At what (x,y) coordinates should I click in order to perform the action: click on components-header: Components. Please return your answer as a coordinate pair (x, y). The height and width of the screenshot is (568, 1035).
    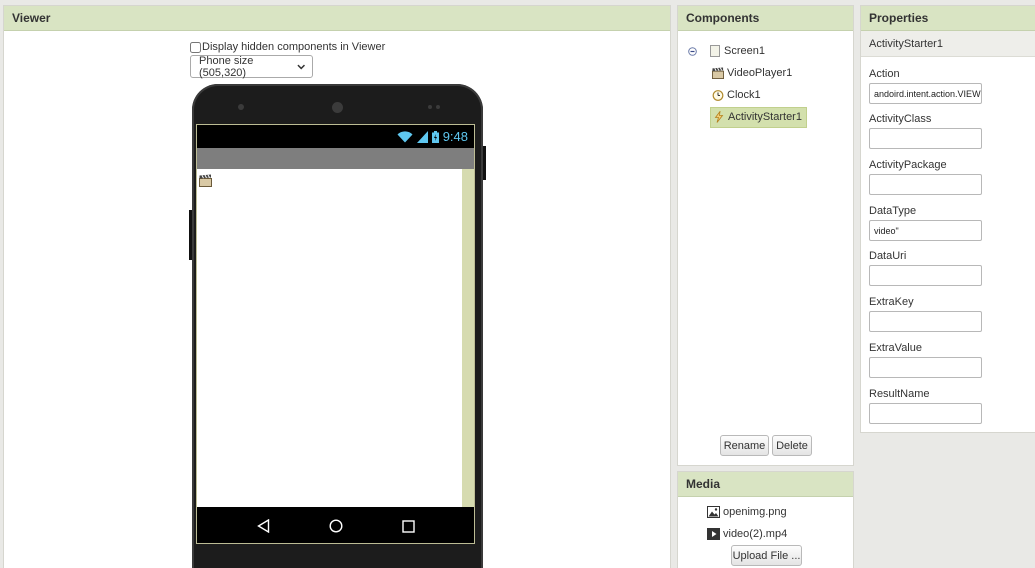
    Looking at the image, I should click on (765, 18).